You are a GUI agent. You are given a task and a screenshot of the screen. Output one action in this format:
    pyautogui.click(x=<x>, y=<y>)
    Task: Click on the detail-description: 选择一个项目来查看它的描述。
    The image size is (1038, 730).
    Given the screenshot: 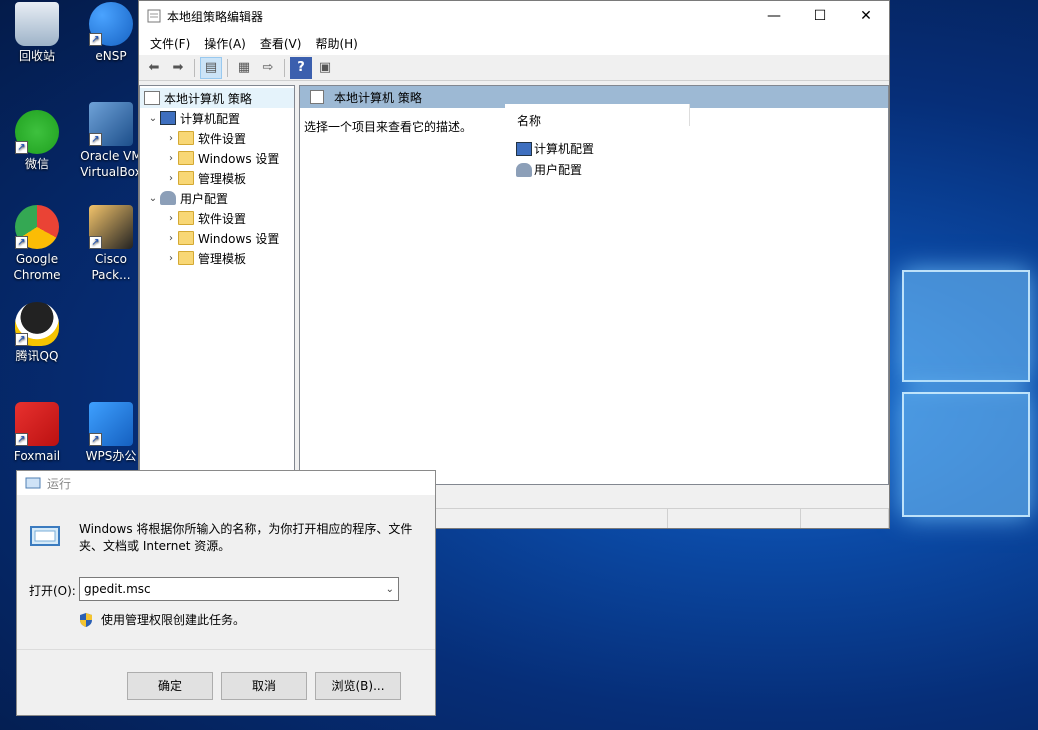 What is the action you would take?
    pyautogui.click(x=388, y=127)
    